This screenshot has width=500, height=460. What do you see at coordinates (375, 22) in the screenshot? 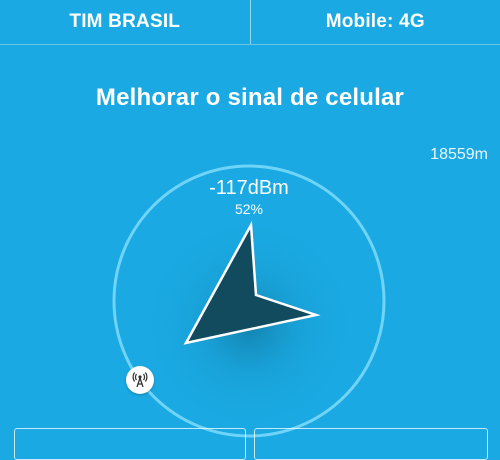
I see `network-type: Mobile: 4G` at bounding box center [375, 22].